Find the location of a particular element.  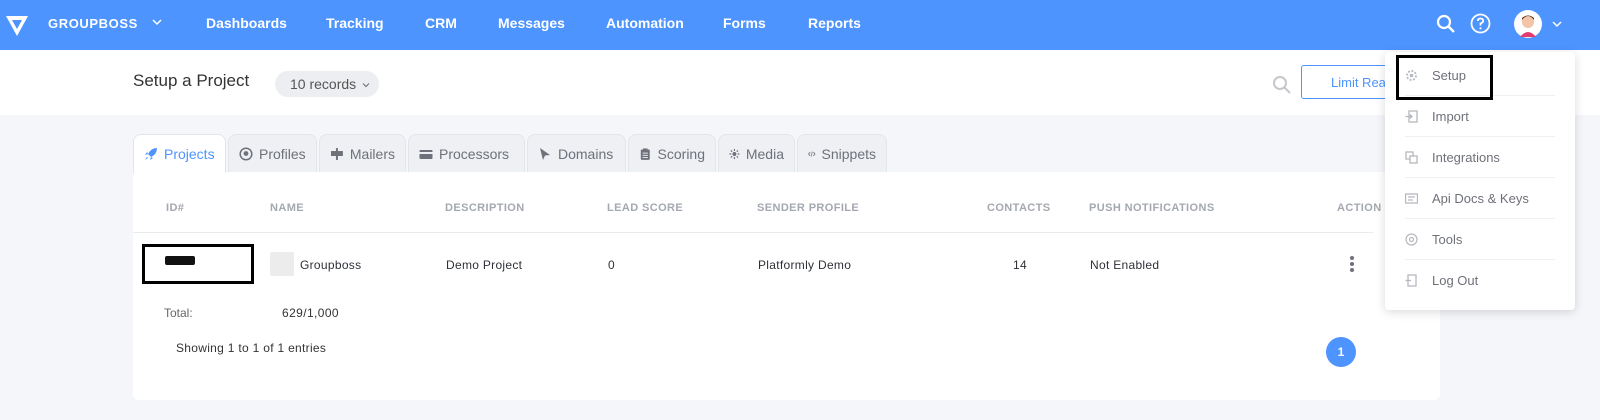

cell-name: Groupboss is located at coordinates (330, 265).